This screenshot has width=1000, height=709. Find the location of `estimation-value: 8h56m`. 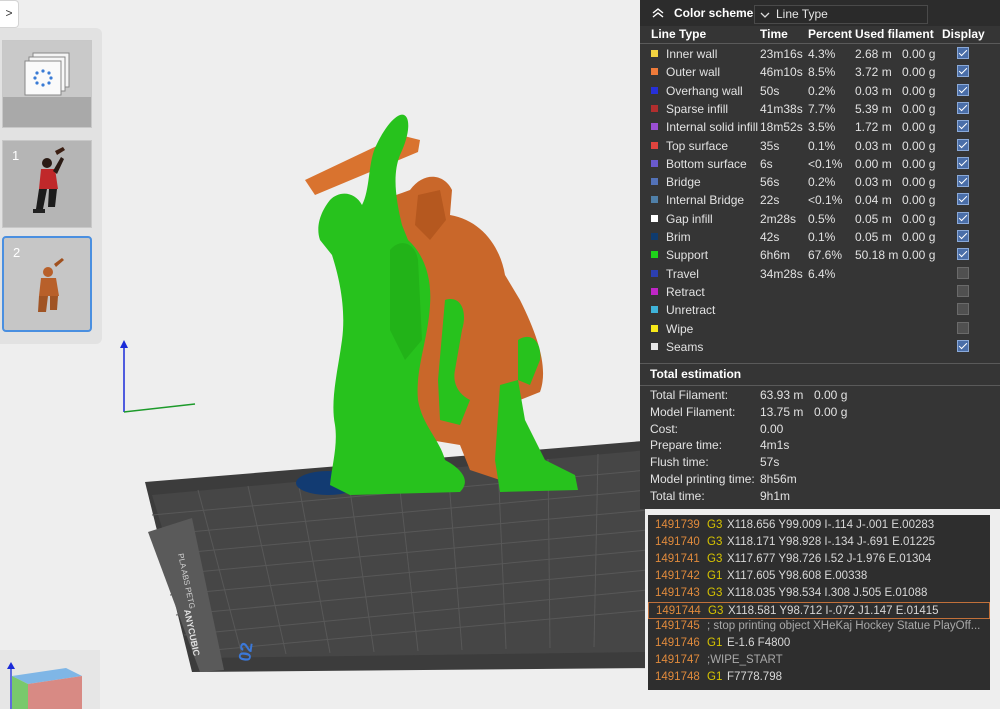

estimation-value: 8h56m is located at coordinates (778, 479).